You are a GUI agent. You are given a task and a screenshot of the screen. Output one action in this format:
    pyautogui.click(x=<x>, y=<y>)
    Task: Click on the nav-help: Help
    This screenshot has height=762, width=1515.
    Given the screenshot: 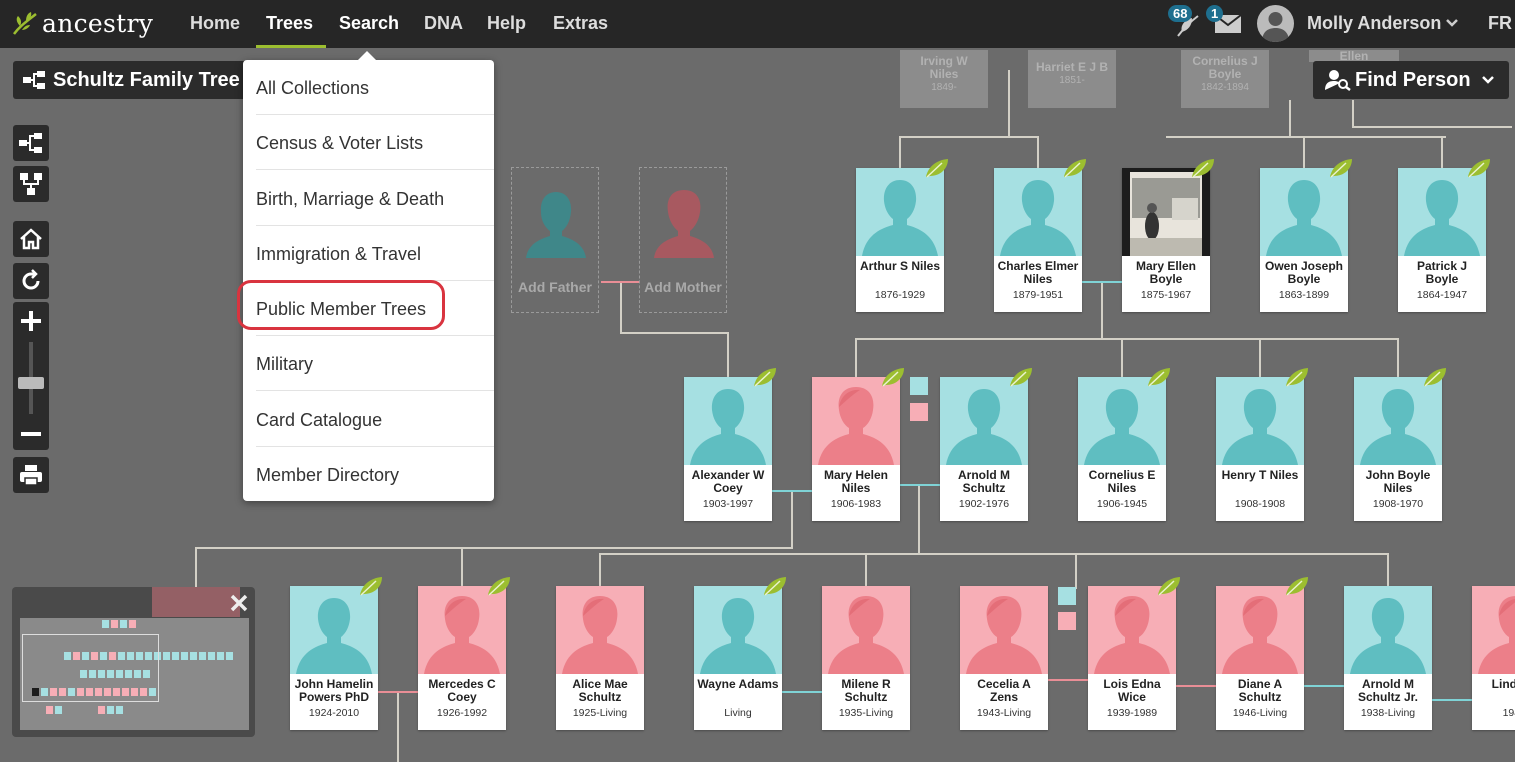 What is the action you would take?
    pyautogui.click(x=506, y=23)
    